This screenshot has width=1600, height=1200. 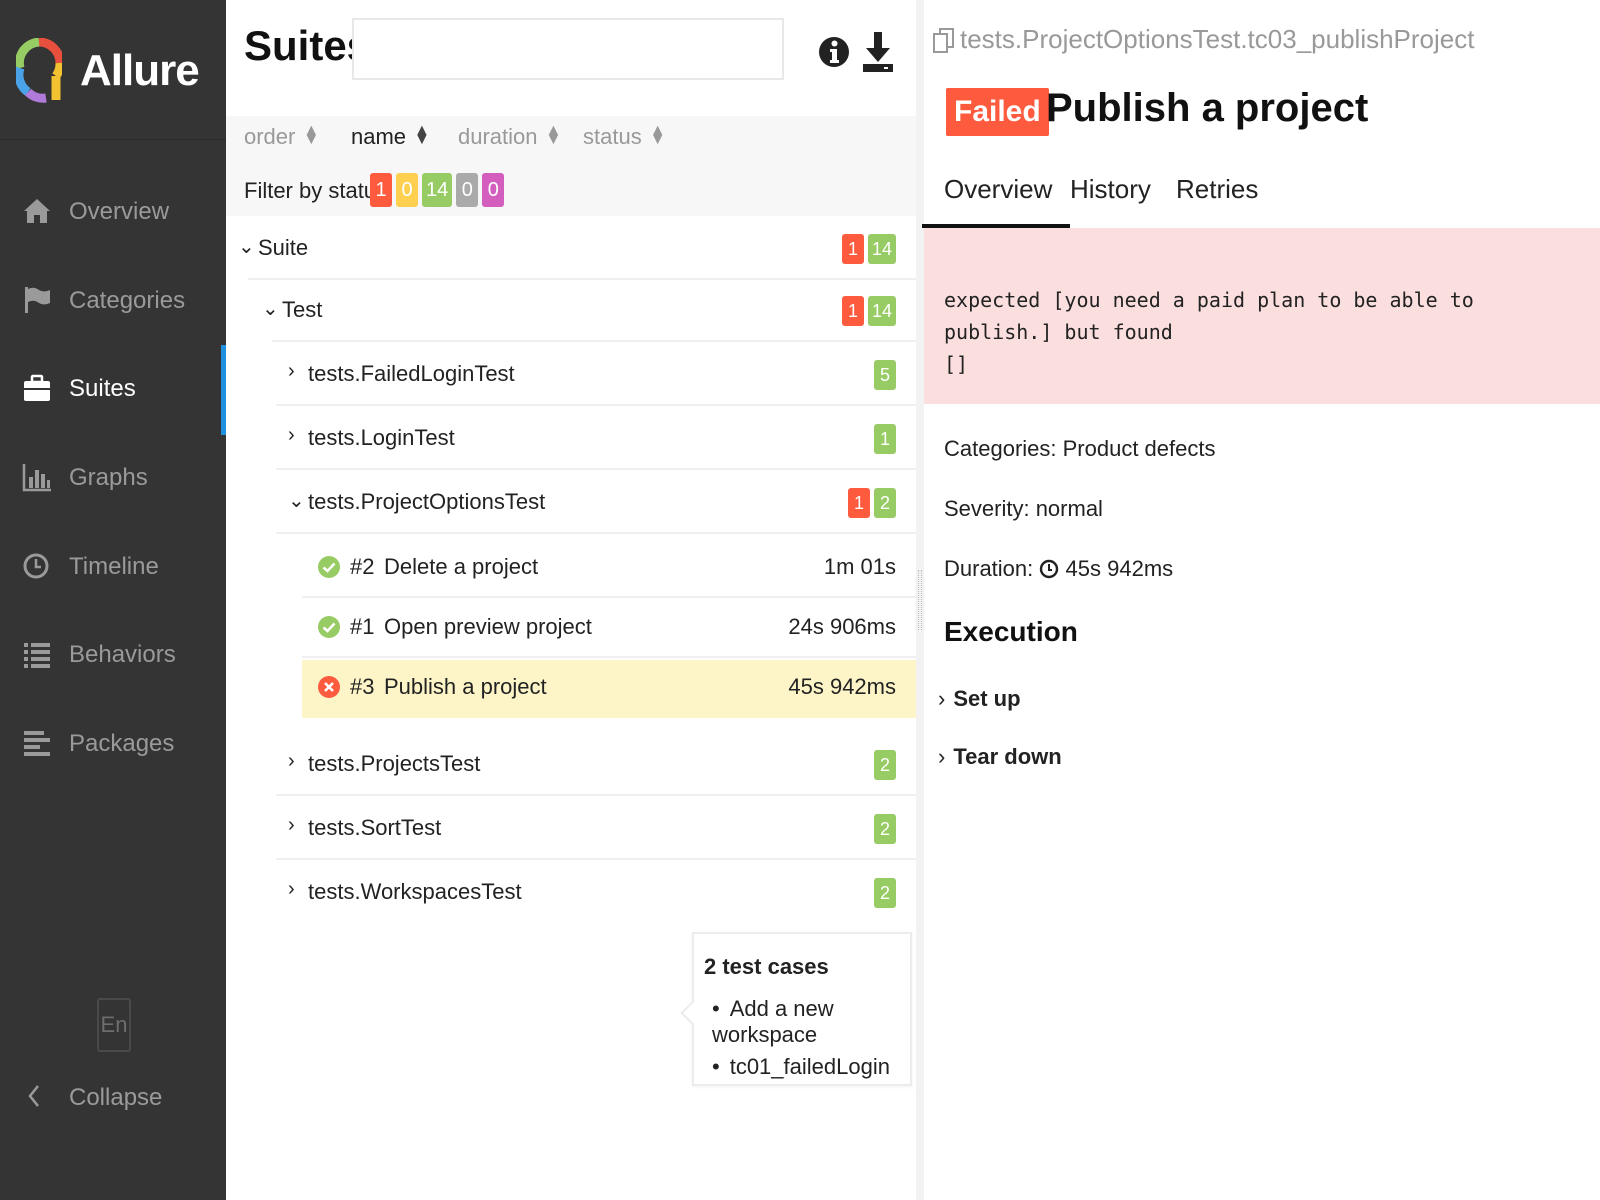 What do you see at coordinates (36, 566) in the screenshot?
I see `clock-icon` at bounding box center [36, 566].